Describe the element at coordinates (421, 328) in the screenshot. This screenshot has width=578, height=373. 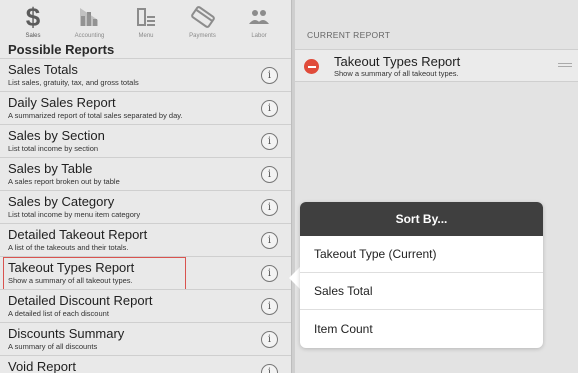
I see `sort-option-item-count: Item Count` at that location.